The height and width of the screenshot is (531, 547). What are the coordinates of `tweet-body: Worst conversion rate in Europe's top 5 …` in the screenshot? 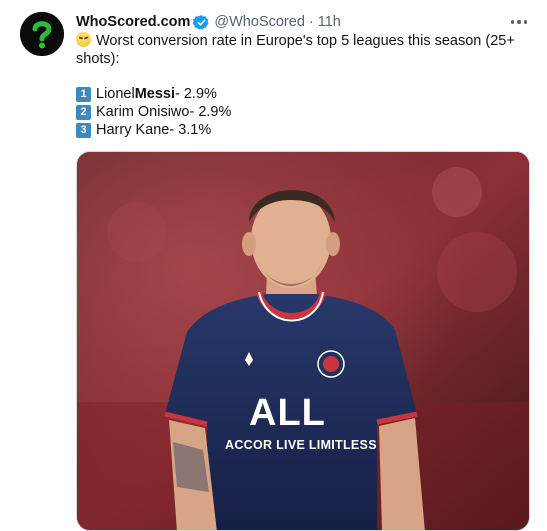 It's located at (295, 50).